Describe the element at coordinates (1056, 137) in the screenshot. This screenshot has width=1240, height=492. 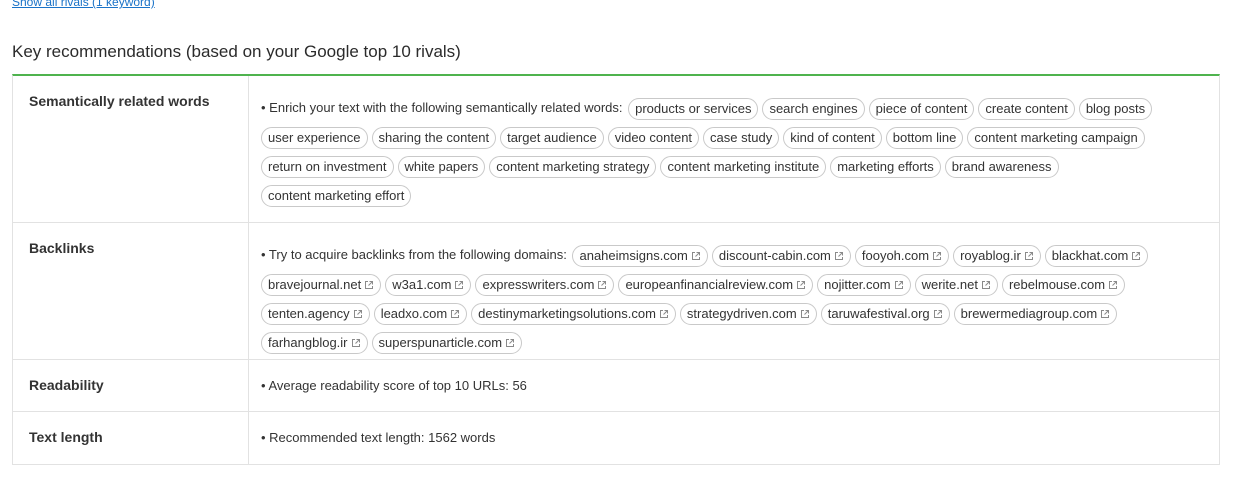
I see `semantic-word-chip: content marketing campaign` at that location.